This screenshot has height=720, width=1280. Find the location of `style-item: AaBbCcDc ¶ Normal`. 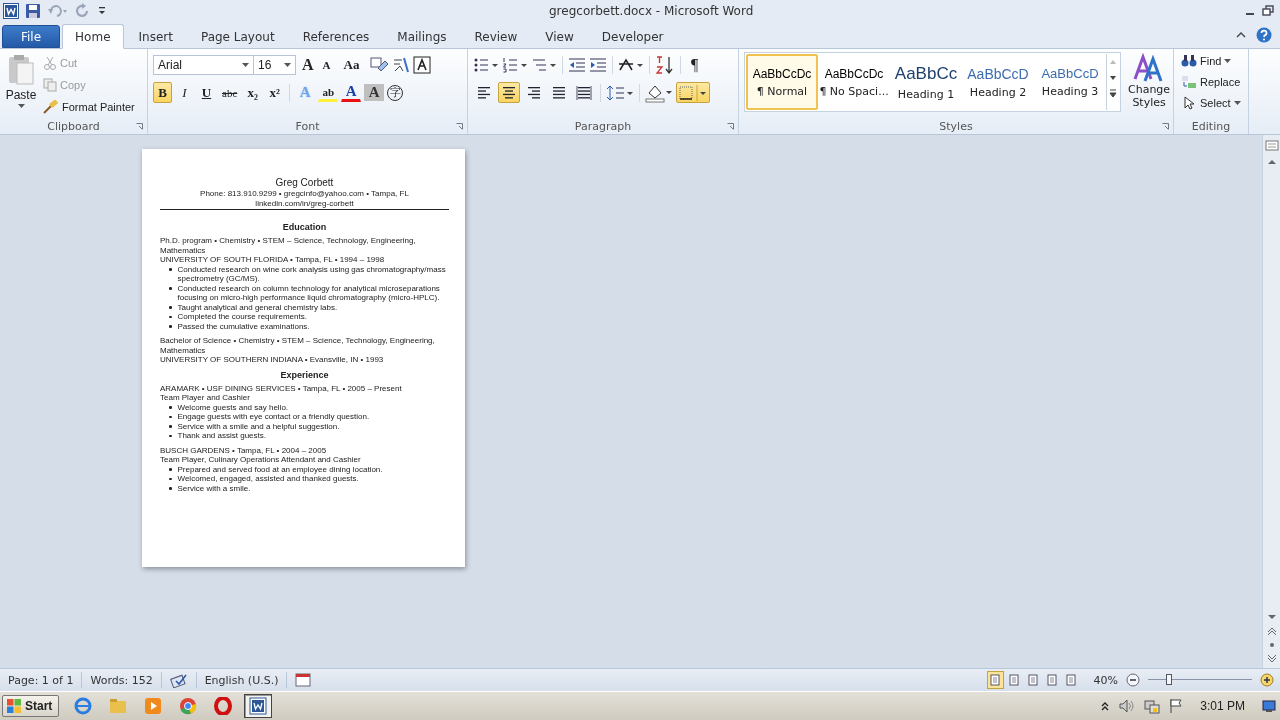

style-item: AaBbCcDc ¶ Normal is located at coordinates (782, 82).